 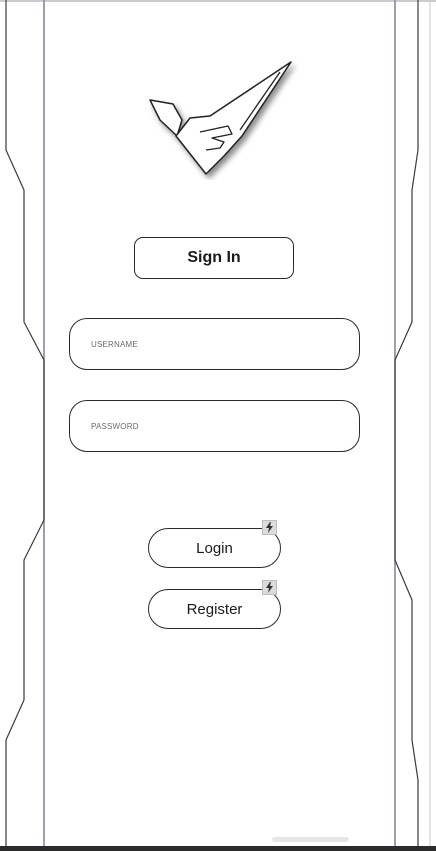 What do you see at coordinates (225, 426) in the screenshot?
I see `password-input` at bounding box center [225, 426].